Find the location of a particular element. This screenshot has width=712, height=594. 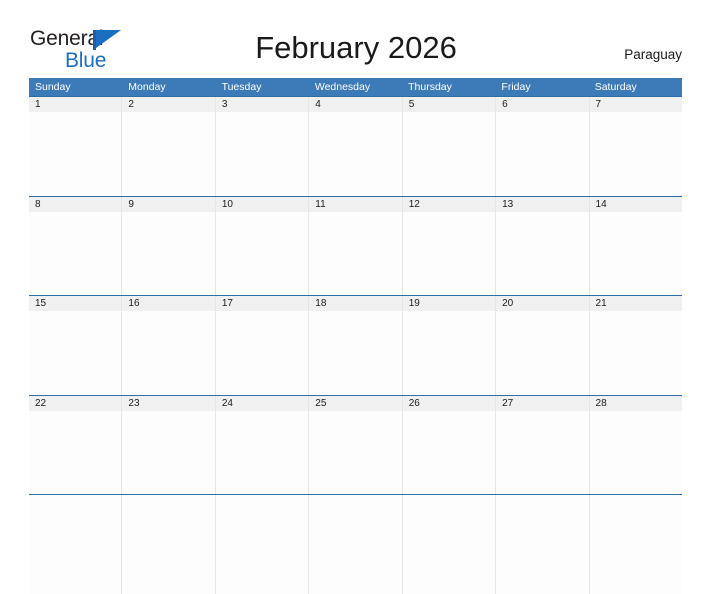

day-cell: 3 is located at coordinates (261, 146).